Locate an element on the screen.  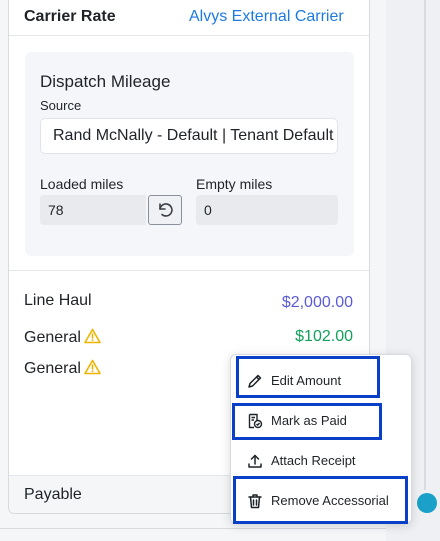
general-charge-row-2: General is located at coordinates (62, 368).